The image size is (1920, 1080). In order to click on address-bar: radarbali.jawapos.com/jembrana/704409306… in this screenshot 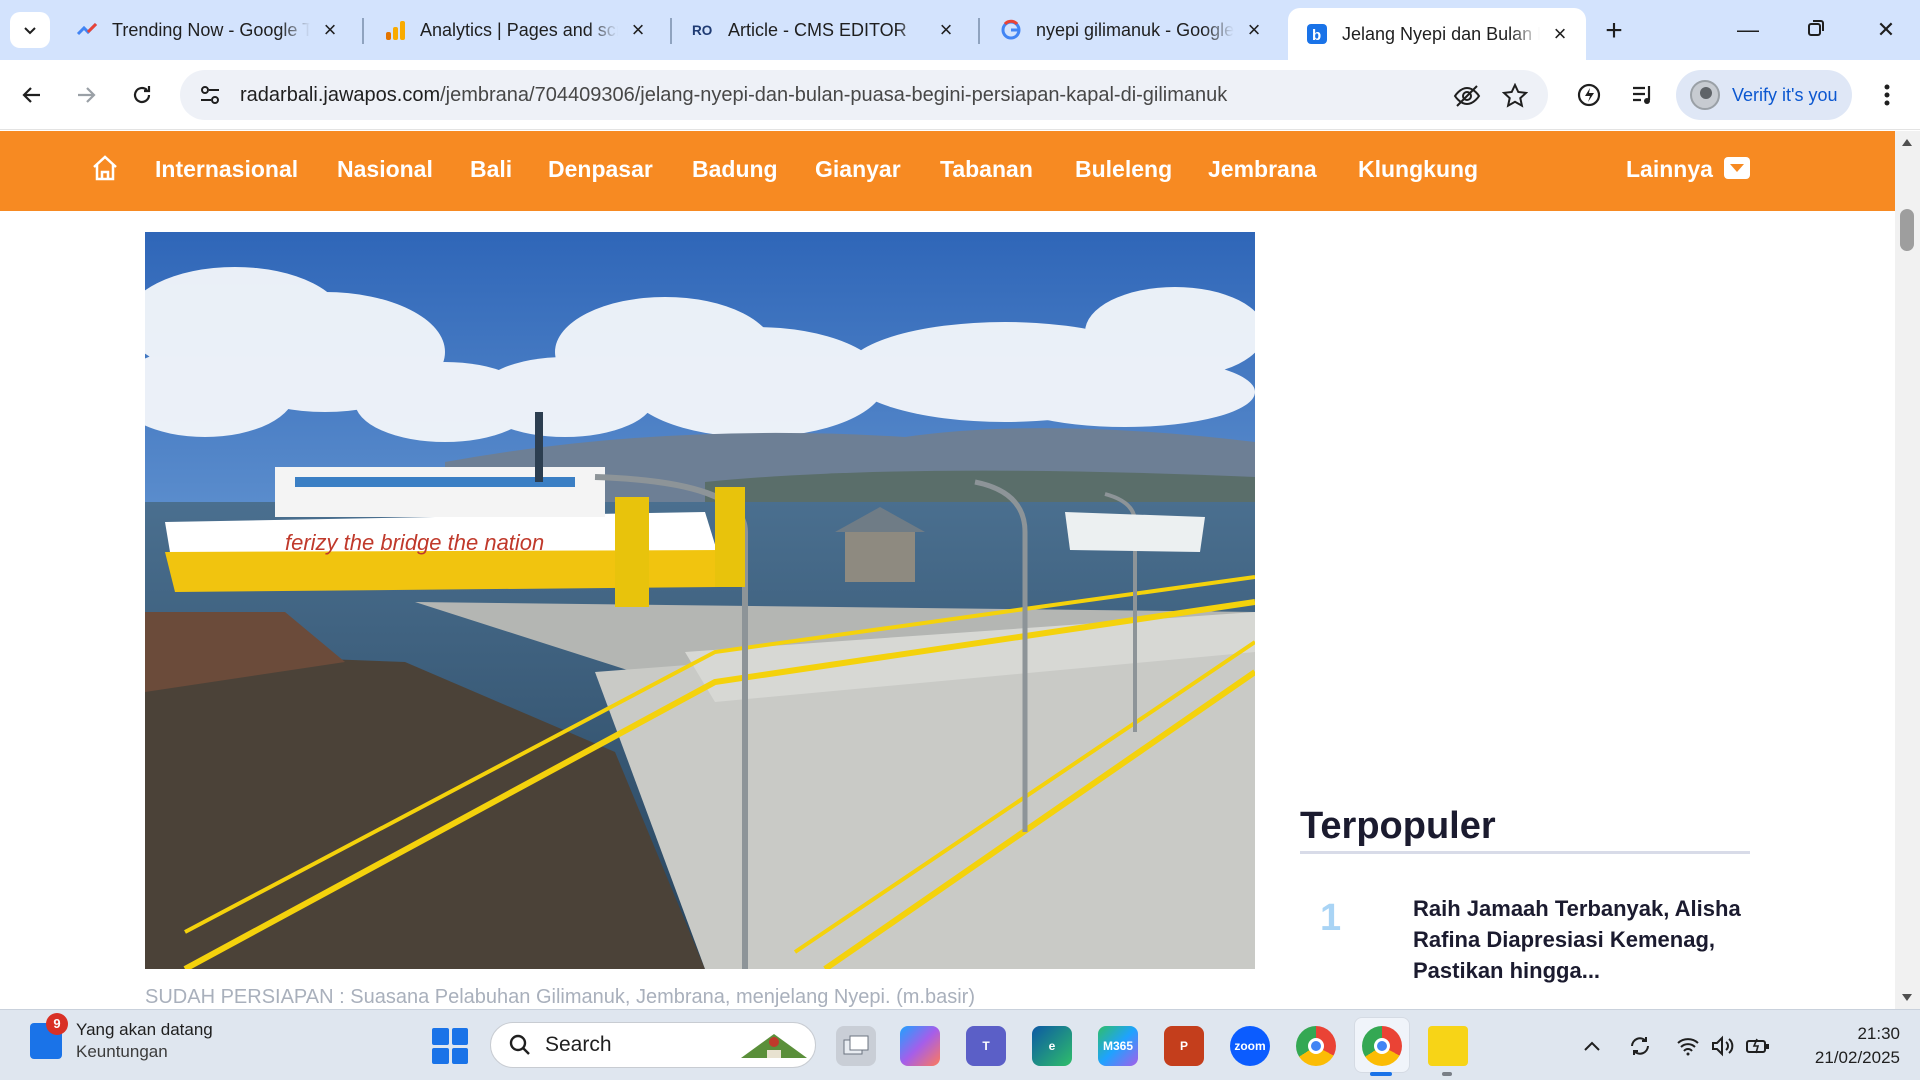, I will do `click(864, 95)`.